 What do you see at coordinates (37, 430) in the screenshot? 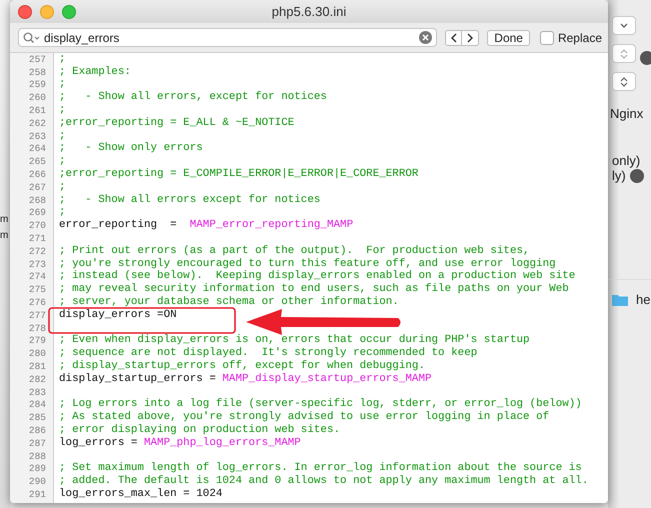
I see `line-number: 286` at bounding box center [37, 430].